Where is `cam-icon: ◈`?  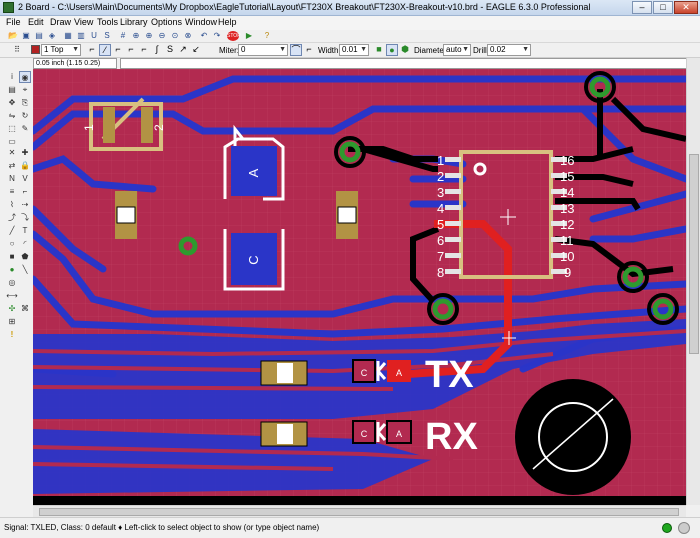
cam-icon: ◈ is located at coordinates (52, 36).